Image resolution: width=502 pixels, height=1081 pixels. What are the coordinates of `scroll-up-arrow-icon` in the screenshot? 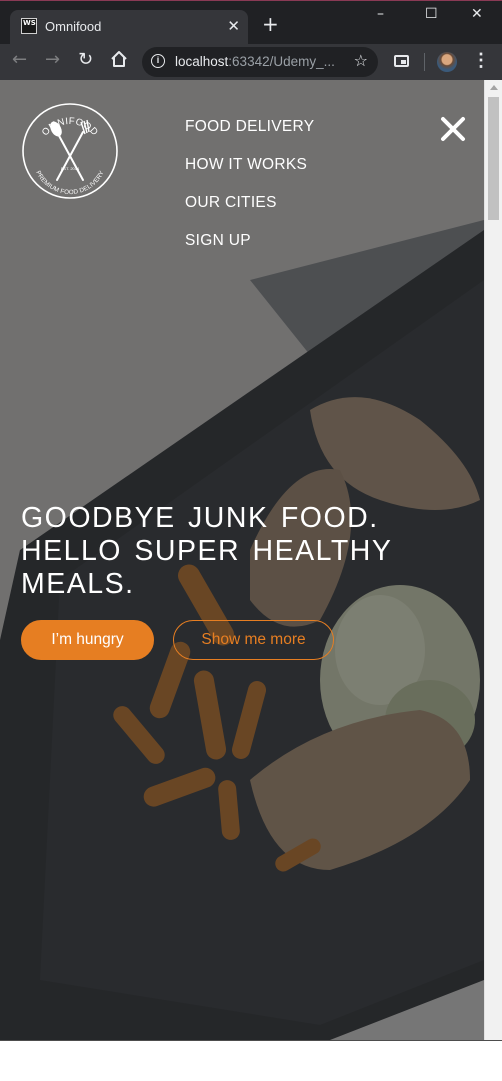 It's located at (494, 87).